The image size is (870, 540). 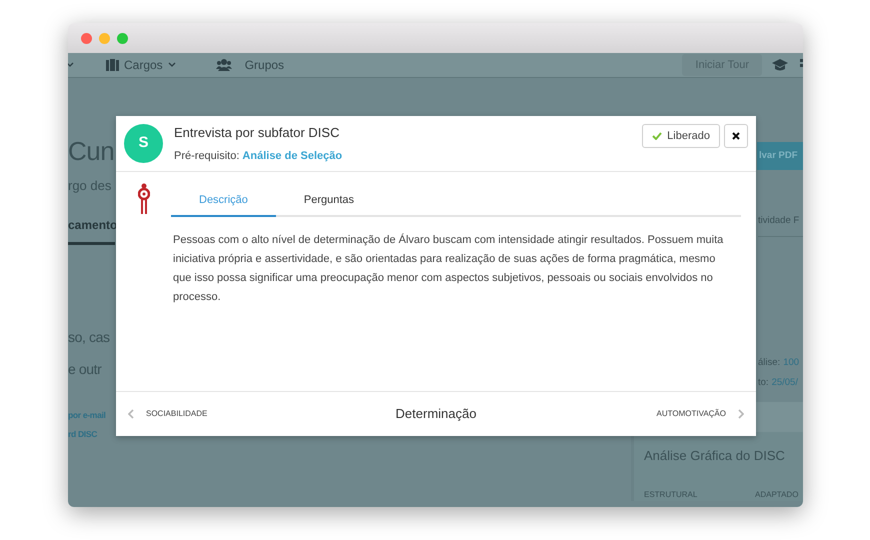 What do you see at coordinates (691, 414) in the screenshot?
I see `next-link: AUTOMOTIVAÇÃO` at bounding box center [691, 414].